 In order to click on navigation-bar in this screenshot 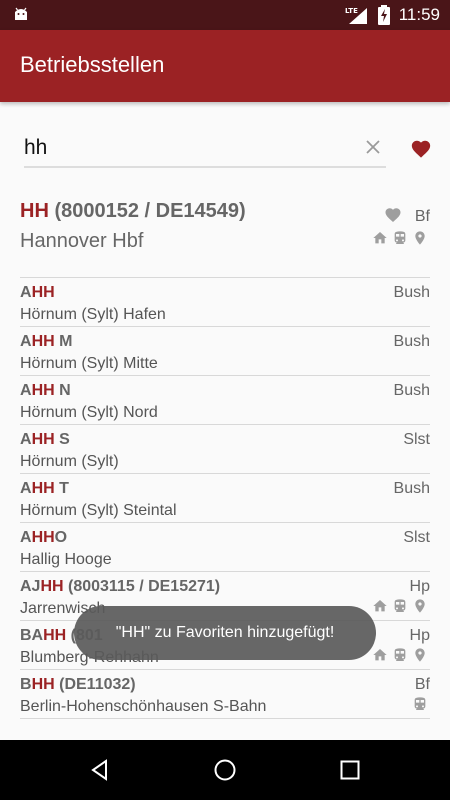, I will do `click(225, 770)`.